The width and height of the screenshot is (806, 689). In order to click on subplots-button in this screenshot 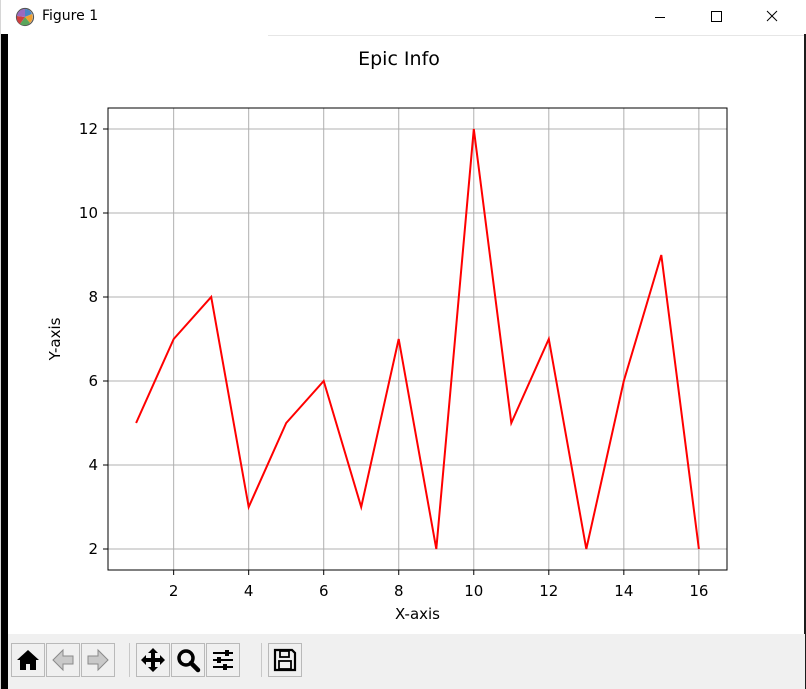, I will do `click(223, 660)`.